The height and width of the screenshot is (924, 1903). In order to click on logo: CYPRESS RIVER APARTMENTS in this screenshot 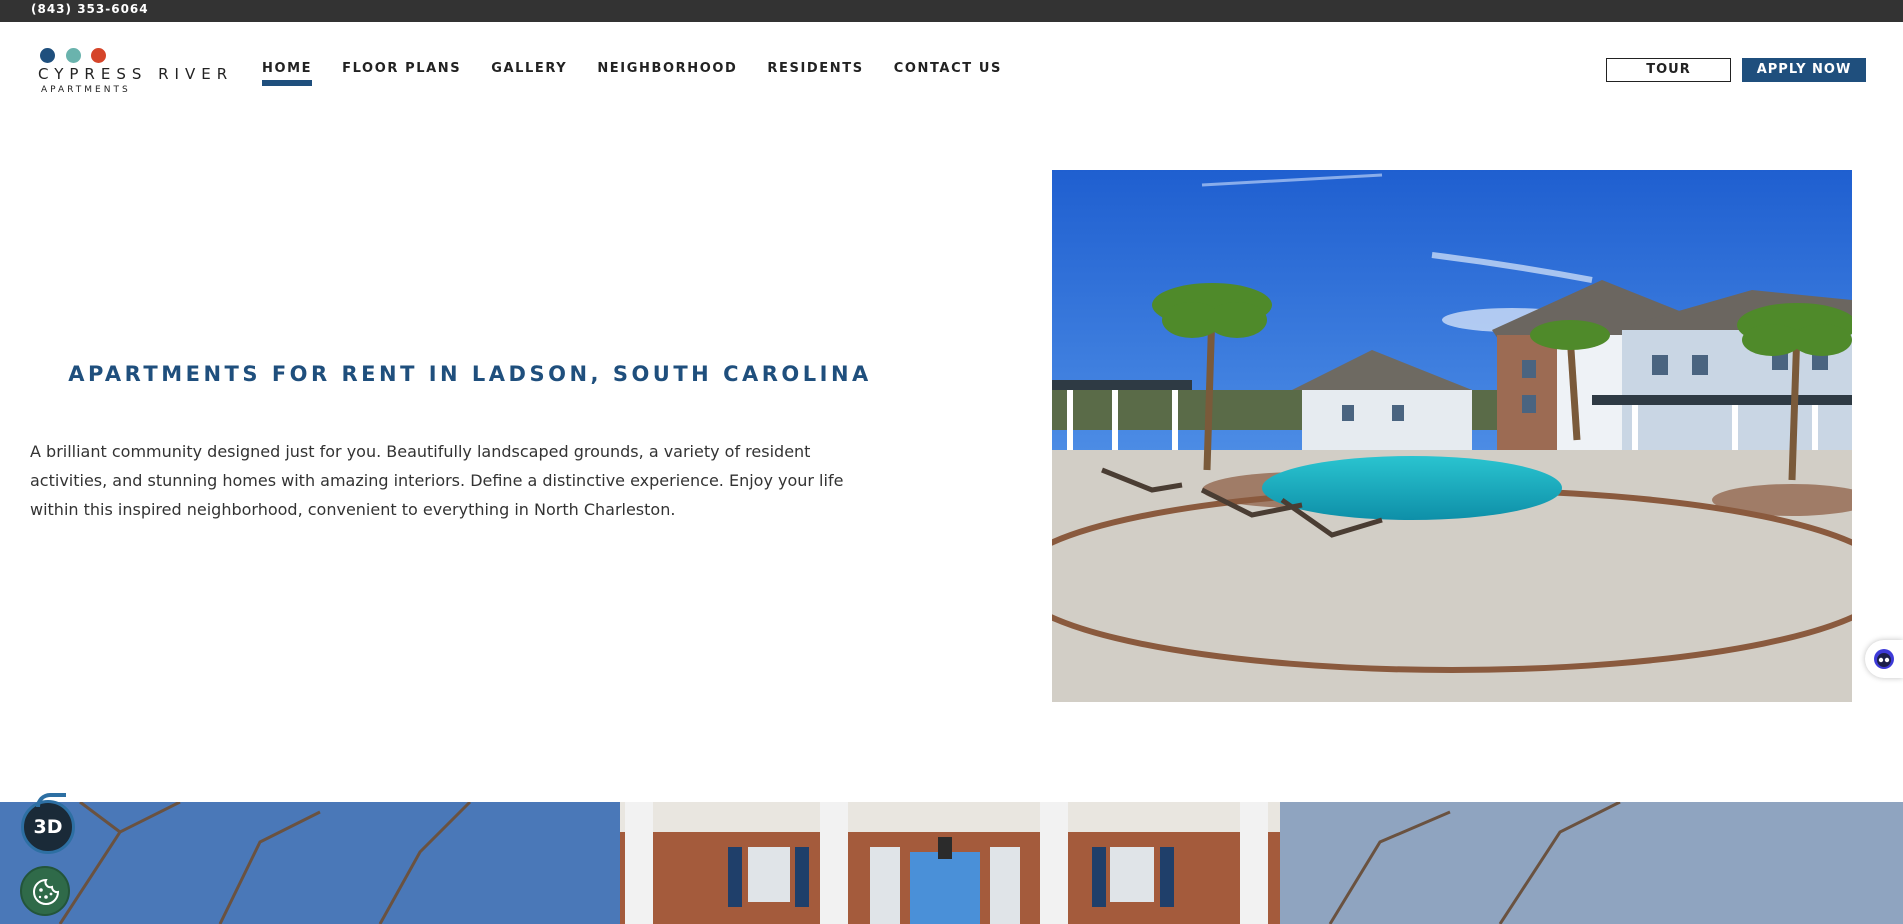, I will do `click(138, 78)`.